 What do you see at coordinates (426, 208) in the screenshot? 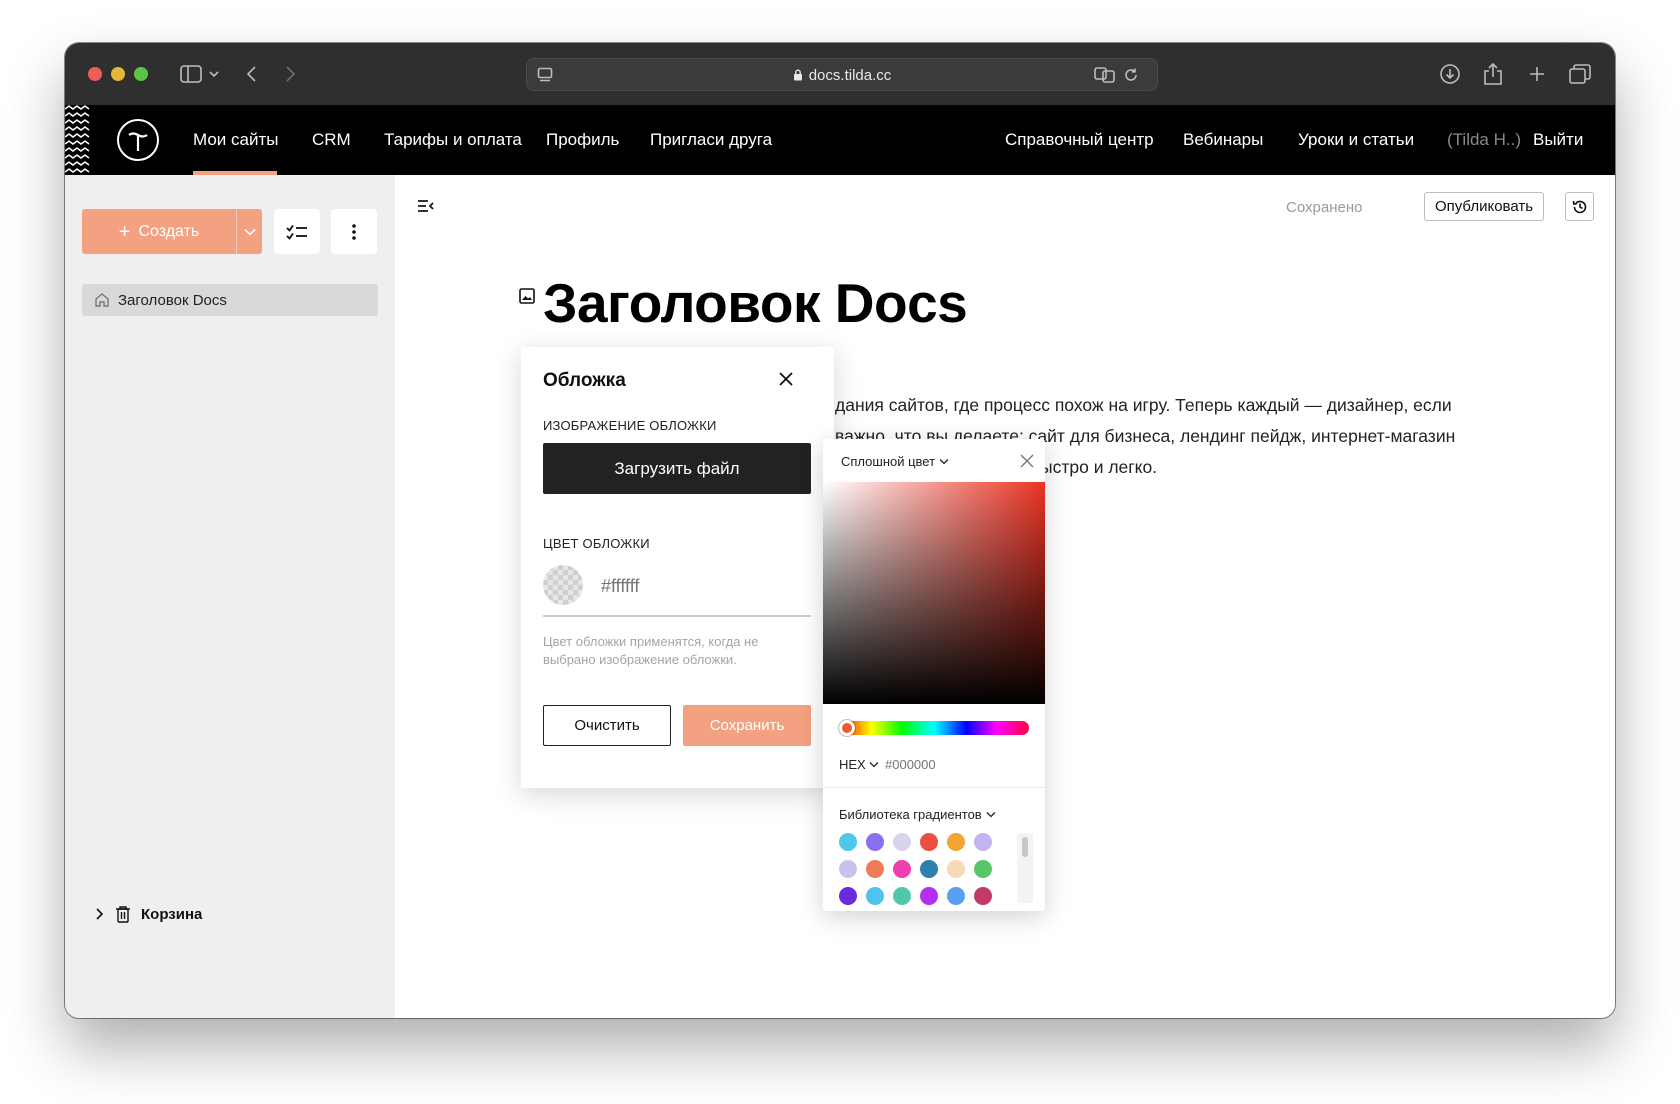
I see `collapse-sidebar-icon` at bounding box center [426, 208].